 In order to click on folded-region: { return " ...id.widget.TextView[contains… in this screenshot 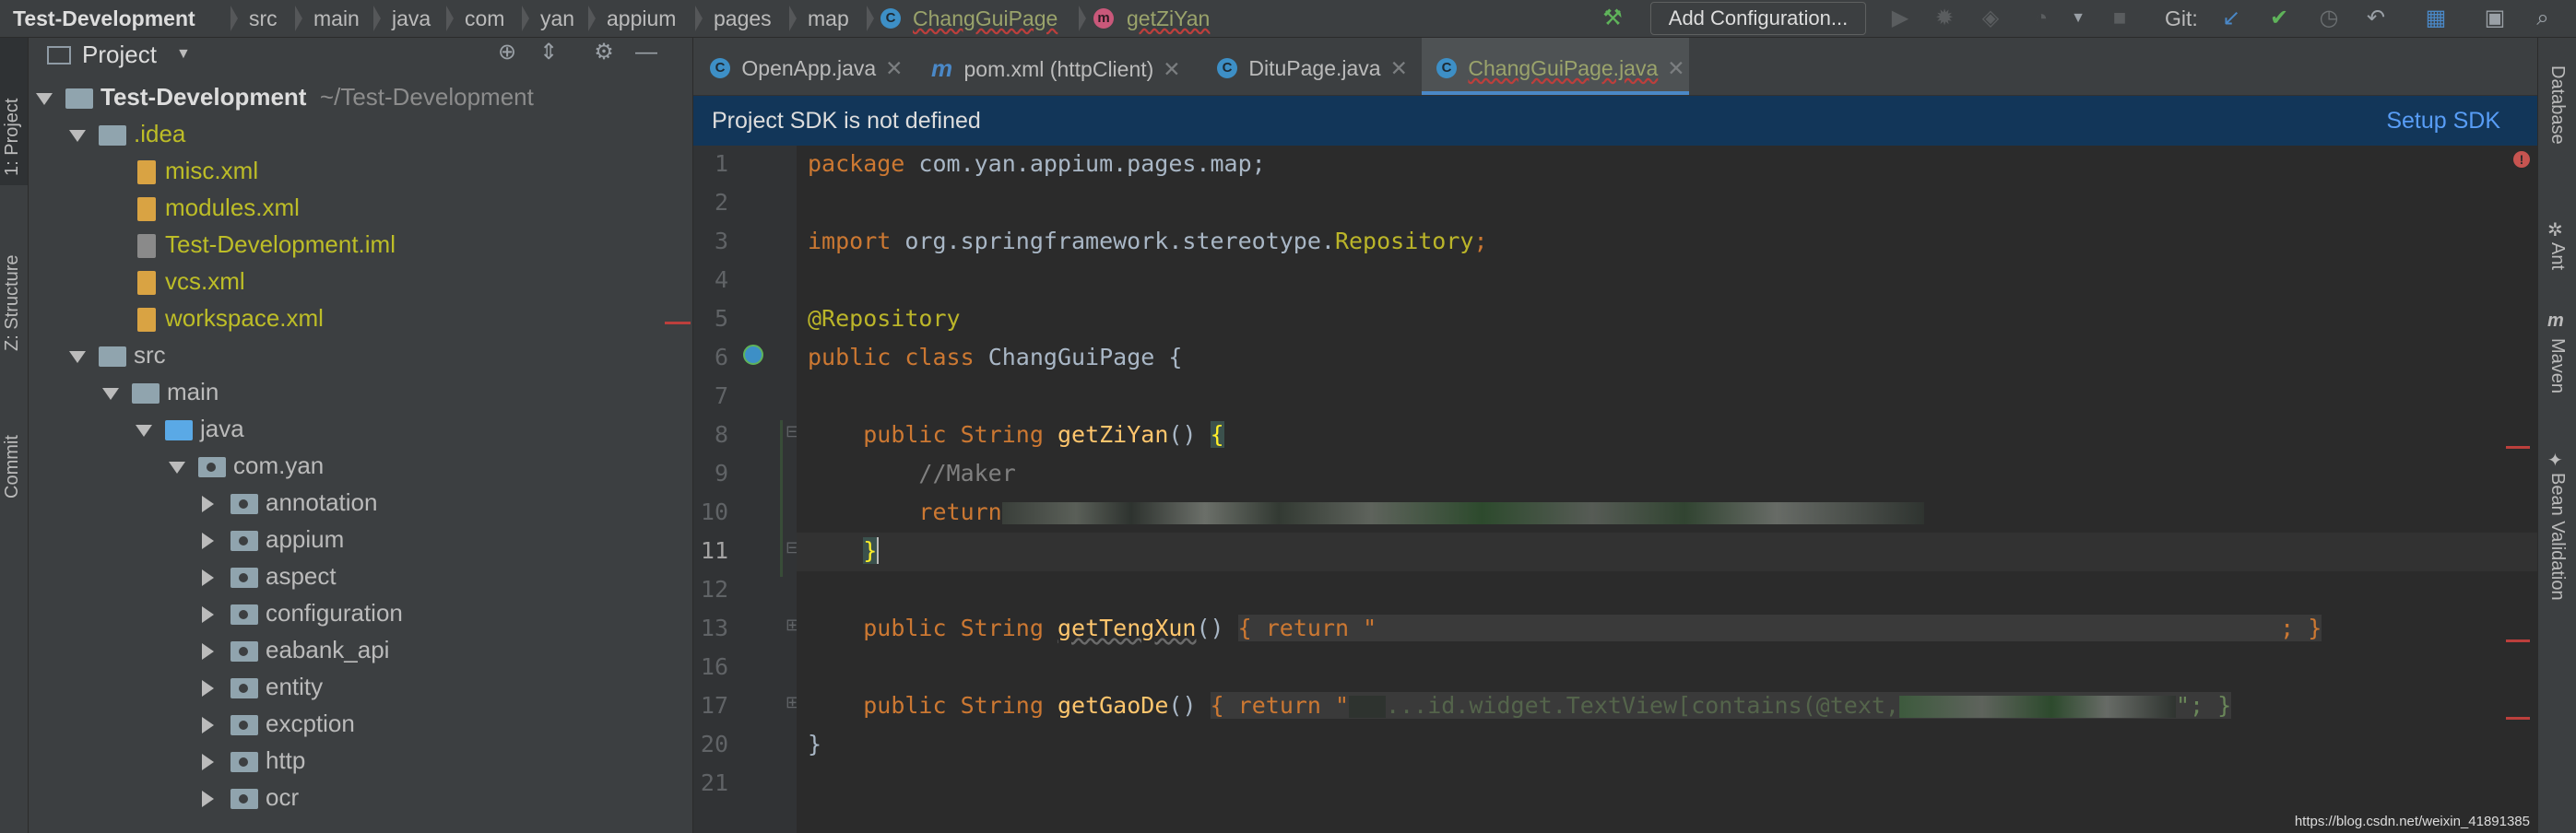, I will do `click(1721, 705)`.